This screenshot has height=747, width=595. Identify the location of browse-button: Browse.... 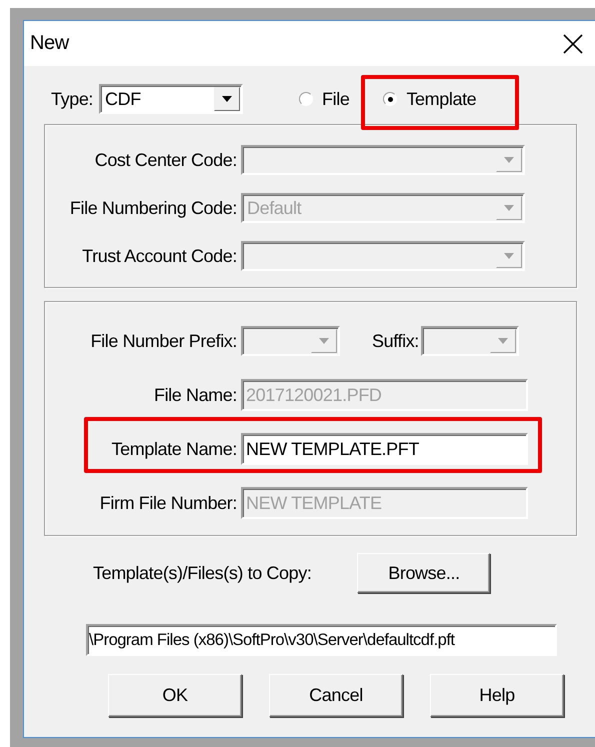
(423, 573).